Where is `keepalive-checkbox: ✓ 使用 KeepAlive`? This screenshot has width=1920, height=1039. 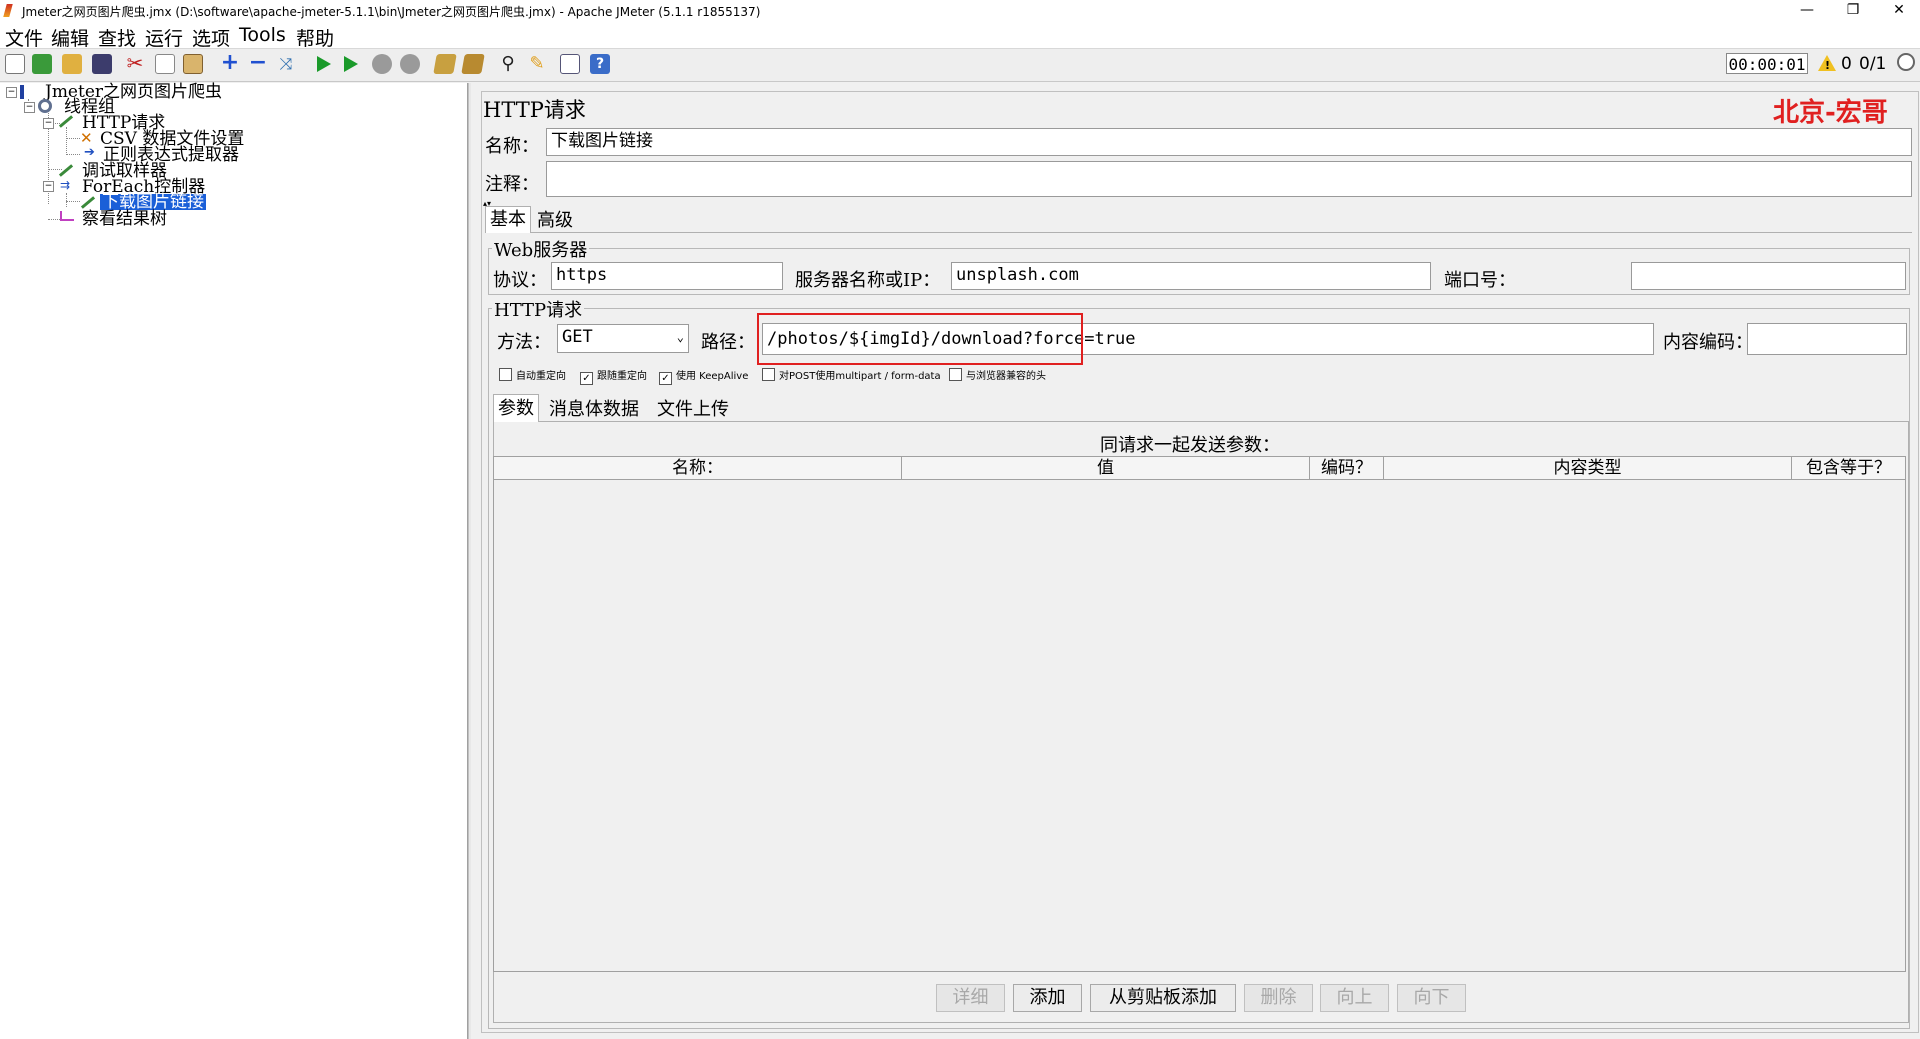
keepalive-checkbox: ✓ 使用 KeepAlive is located at coordinates (703, 376).